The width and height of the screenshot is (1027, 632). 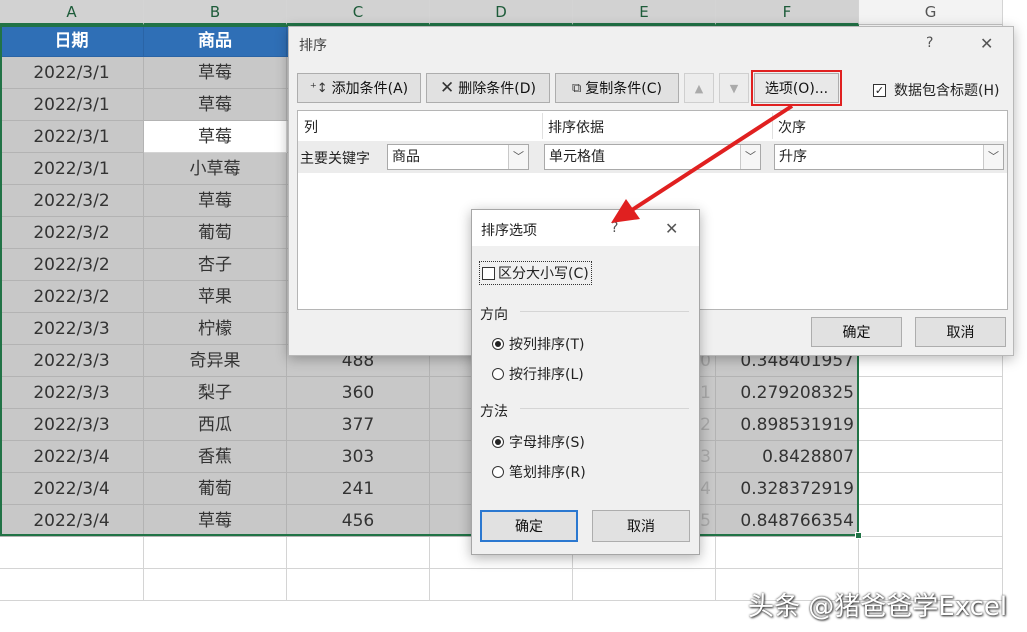 What do you see at coordinates (878, 607) in the screenshot?
I see `watermark: 头条 @猪爸爸学Excel` at bounding box center [878, 607].